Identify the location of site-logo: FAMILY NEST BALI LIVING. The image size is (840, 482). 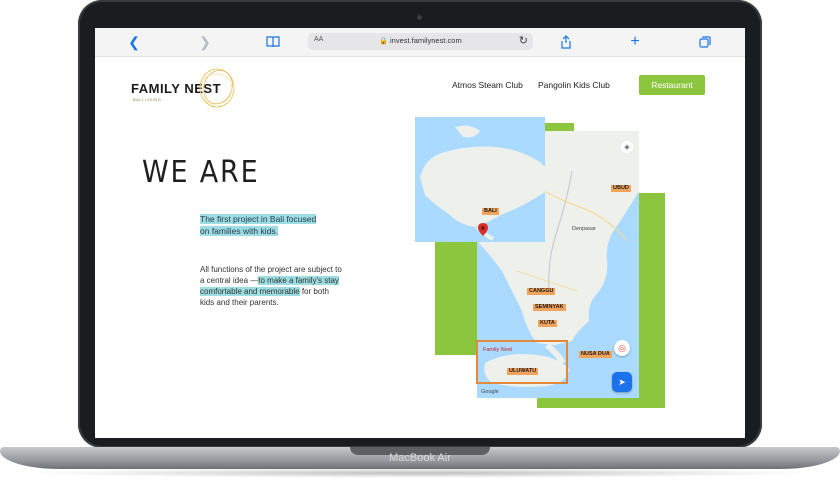
(186, 92).